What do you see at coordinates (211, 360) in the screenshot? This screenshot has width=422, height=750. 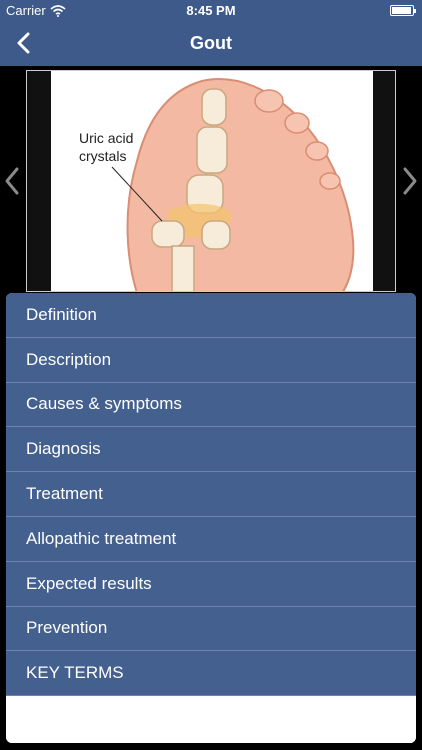 I see `menu-item-description: Description` at bounding box center [211, 360].